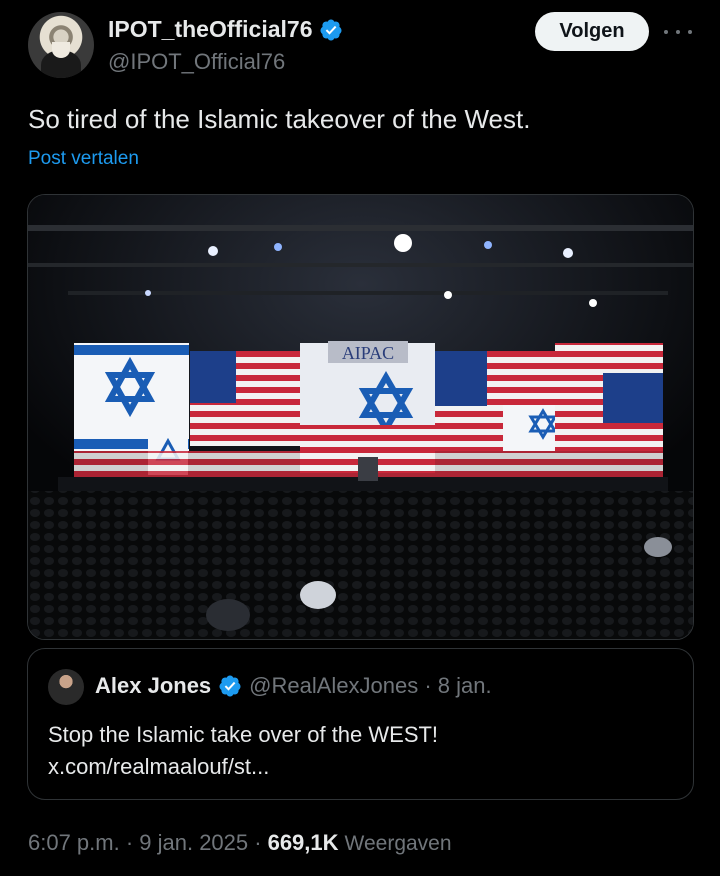  Describe the element at coordinates (243, 734) in the screenshot. I see `quoted-text-line: Stop the Islamic take over of the WEST!` at that location.